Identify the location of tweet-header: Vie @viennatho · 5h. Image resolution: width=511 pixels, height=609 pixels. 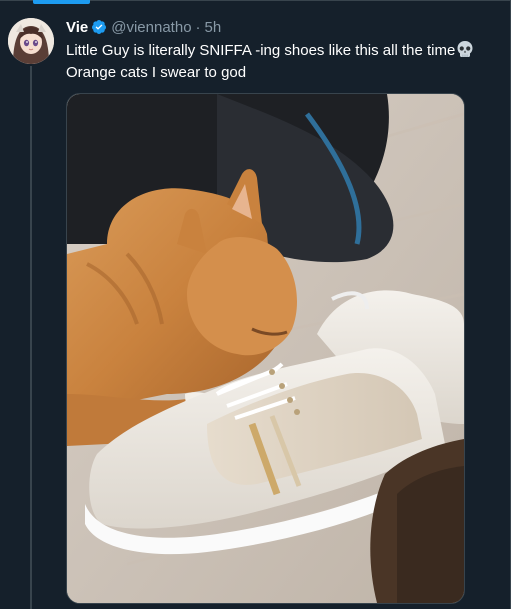
(143, 27).